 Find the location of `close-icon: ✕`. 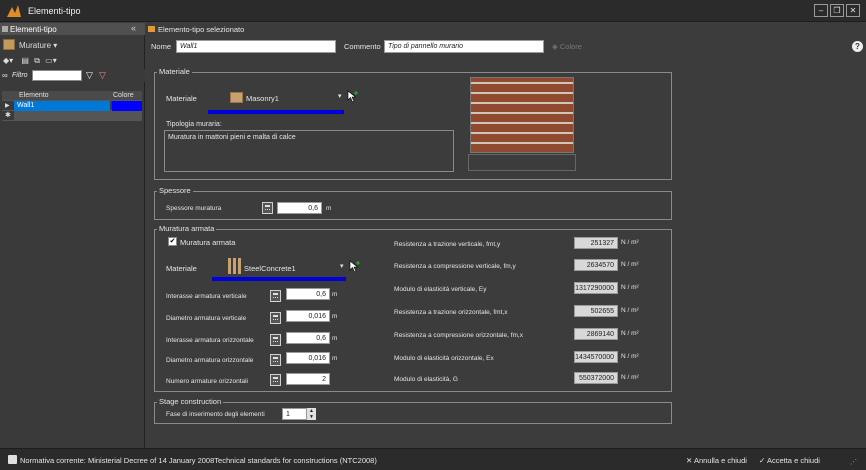

close-icon: ✕ is located at coordinates (853, 10).